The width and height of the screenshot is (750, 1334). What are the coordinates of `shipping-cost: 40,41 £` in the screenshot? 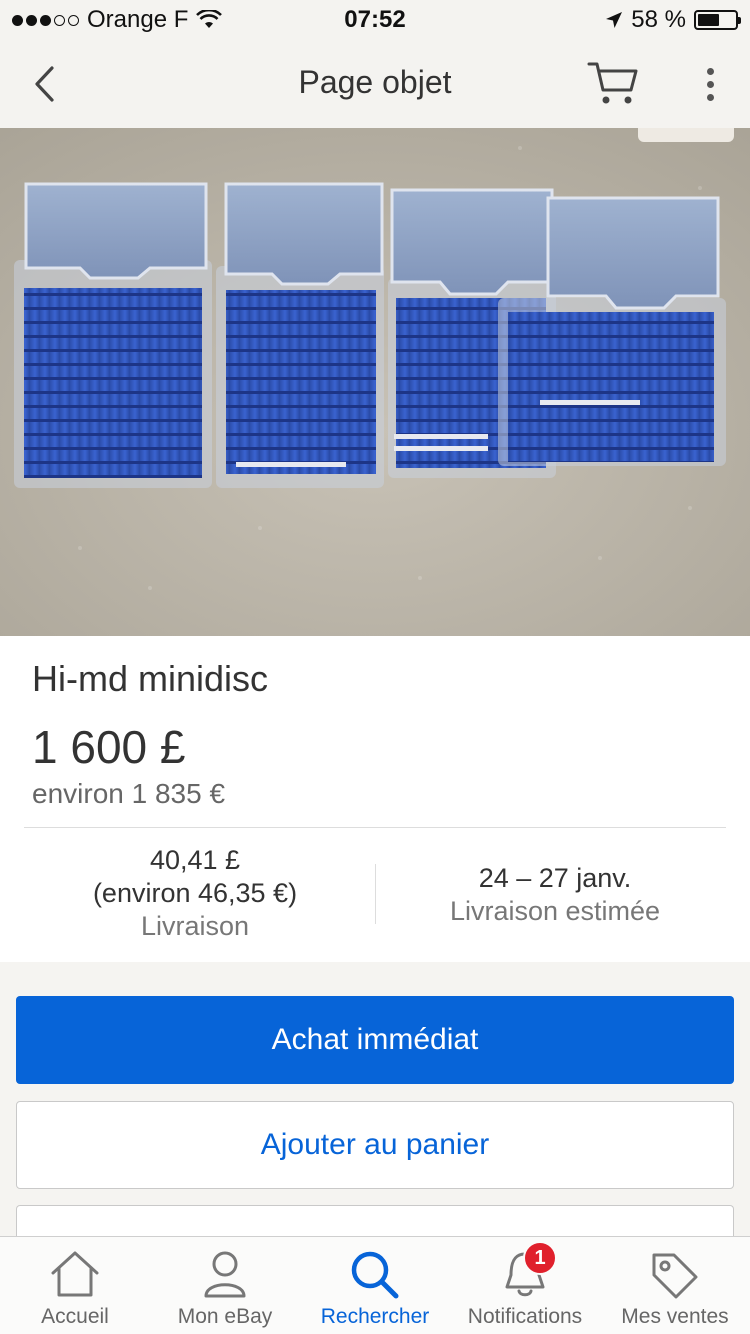 It's located at (195, 860).